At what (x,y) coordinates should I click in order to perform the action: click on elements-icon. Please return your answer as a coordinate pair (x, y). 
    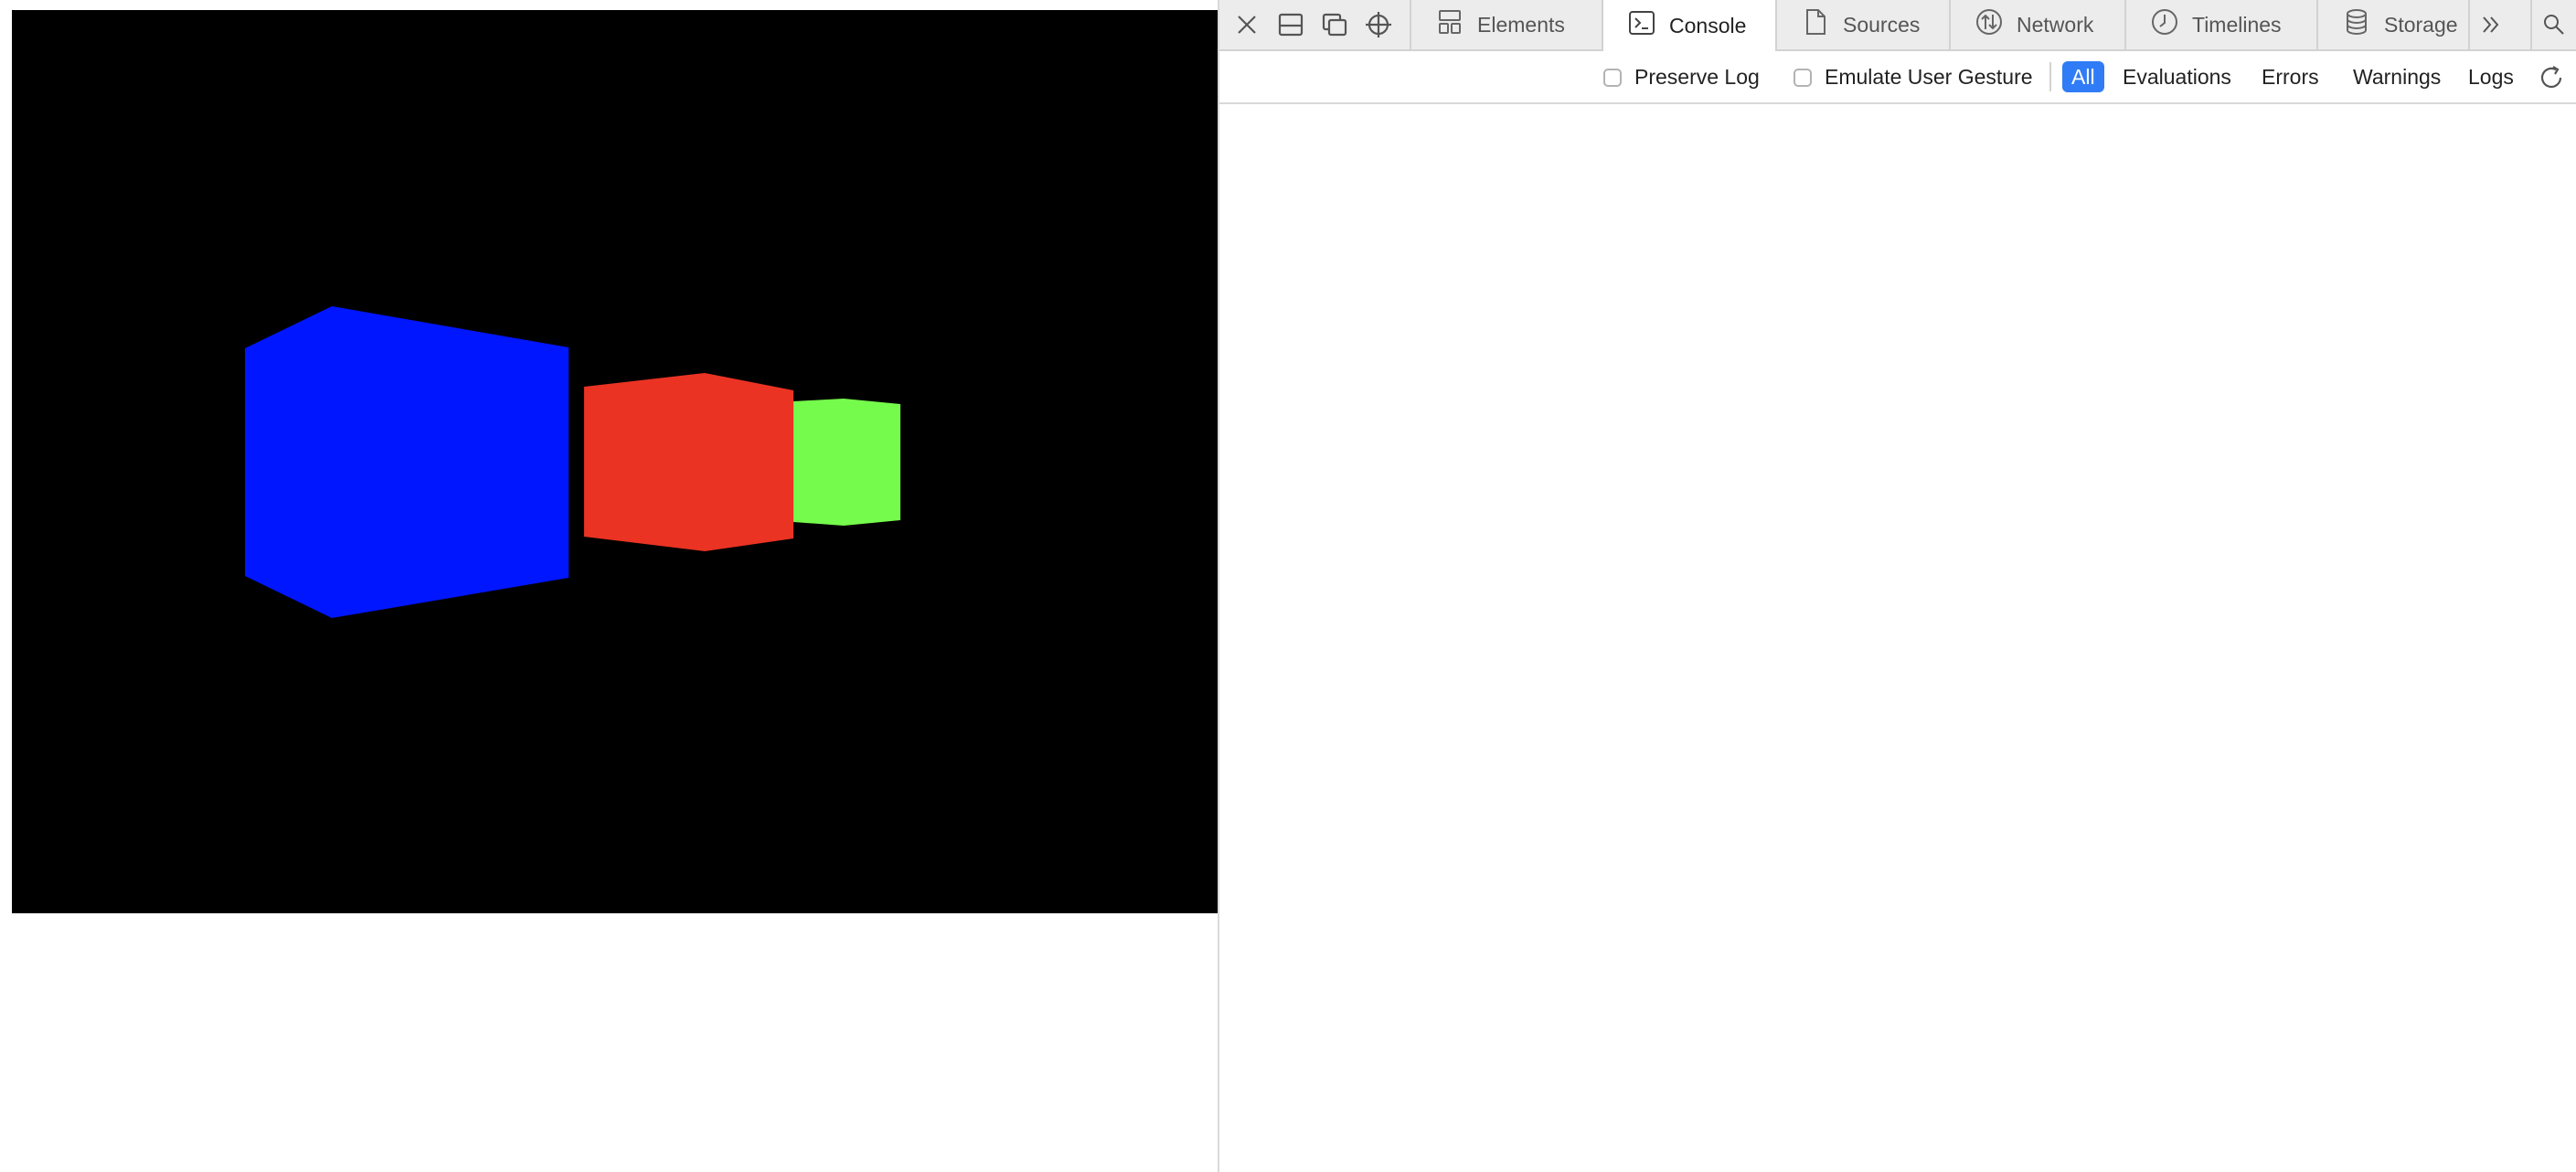
    Looking at the image, I should click on (1449, 24).